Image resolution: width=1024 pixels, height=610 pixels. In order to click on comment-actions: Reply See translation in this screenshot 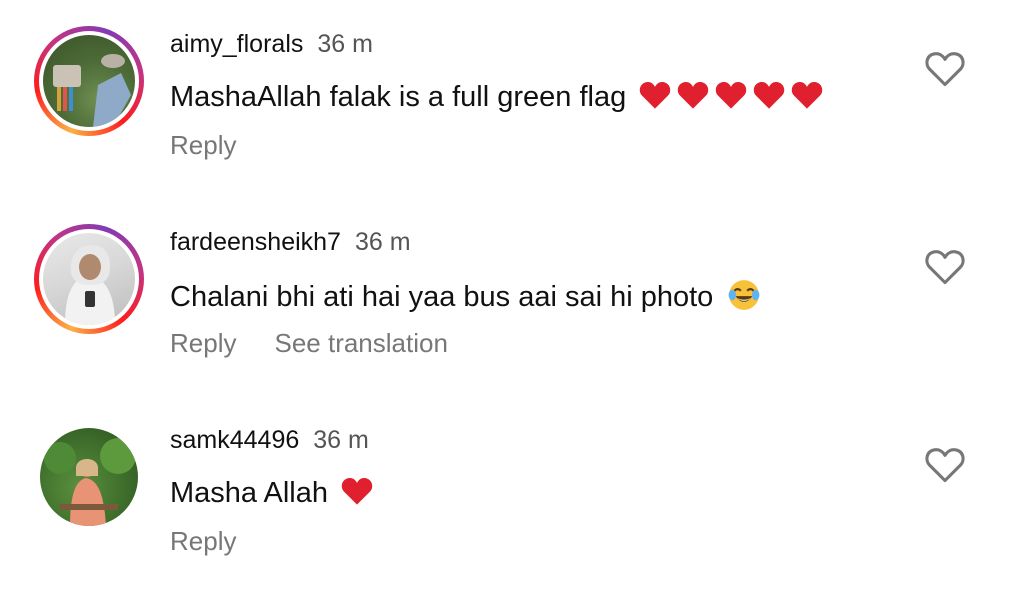, I will do `click(328, 343)`.